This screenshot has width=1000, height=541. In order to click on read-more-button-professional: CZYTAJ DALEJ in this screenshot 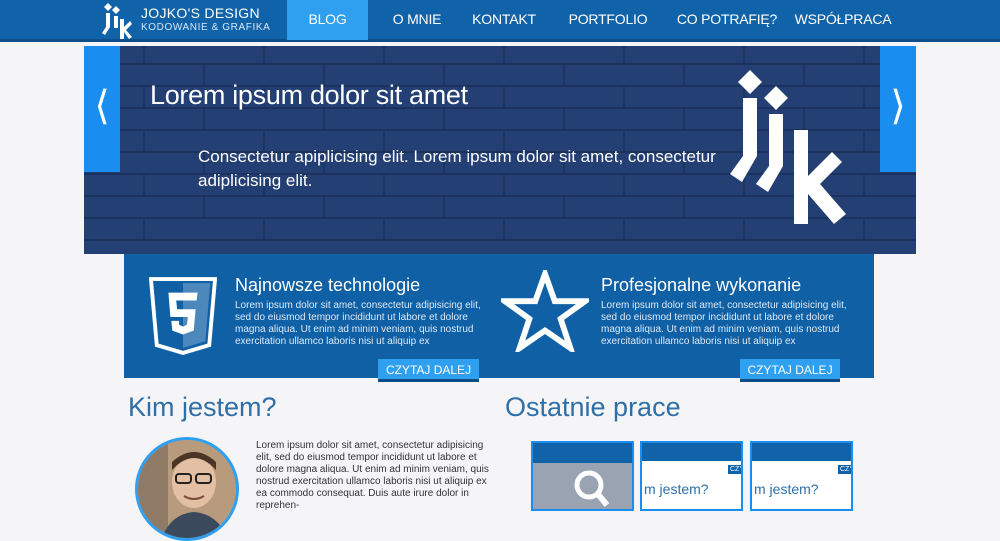, I will do `click(790, 370)`.